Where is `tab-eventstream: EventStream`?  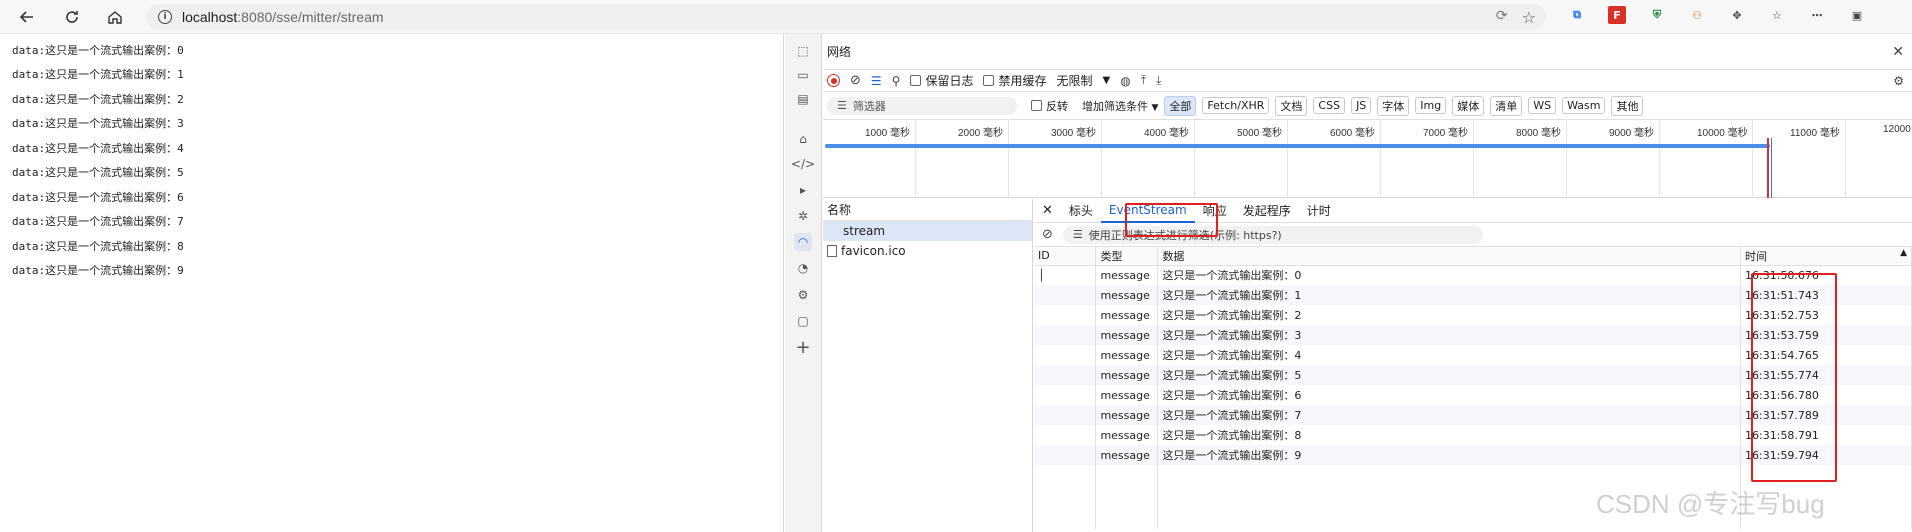 tab-eventstream: EventStream is located at coordinates (1147, 211).